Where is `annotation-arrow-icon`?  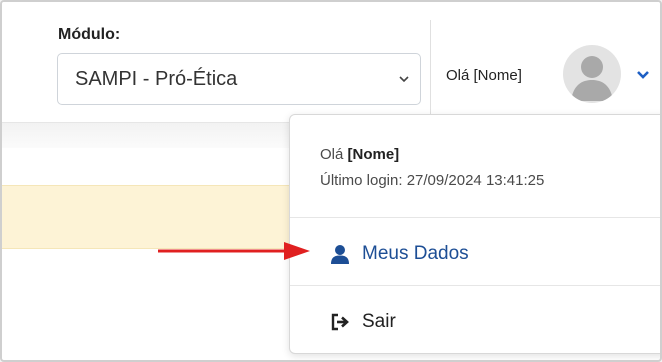 annotation-arrow-icon is located at coordinates (234, 251).